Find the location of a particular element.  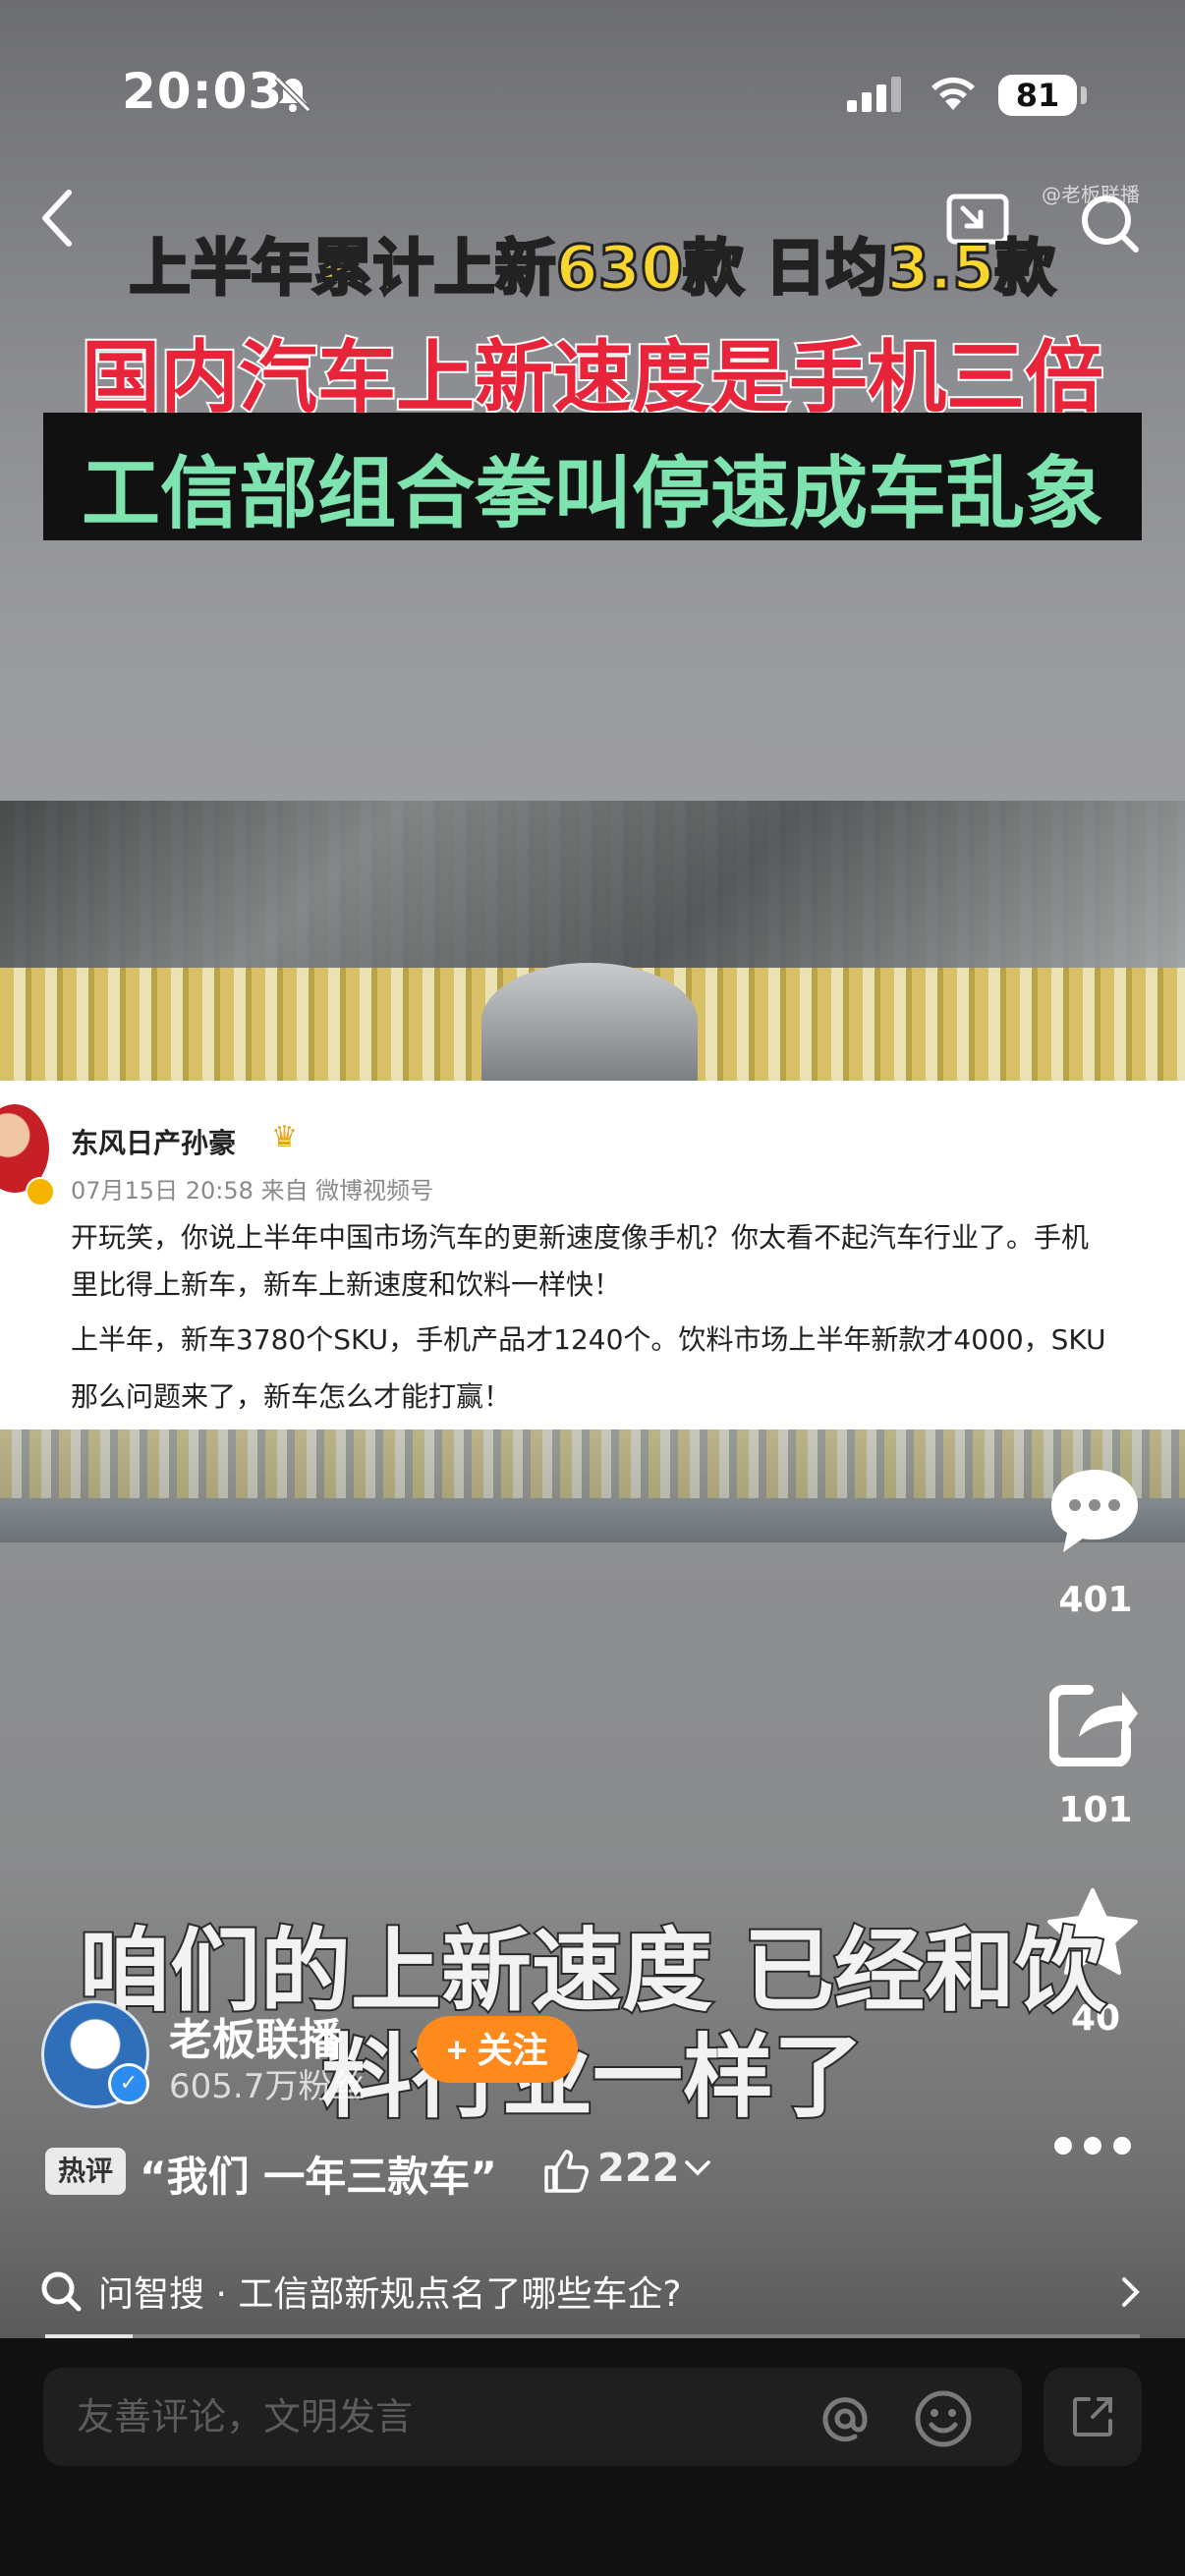

headline-line-2: 国内汽车上新速度是手机三倍 is located at coordinates (592, 377).